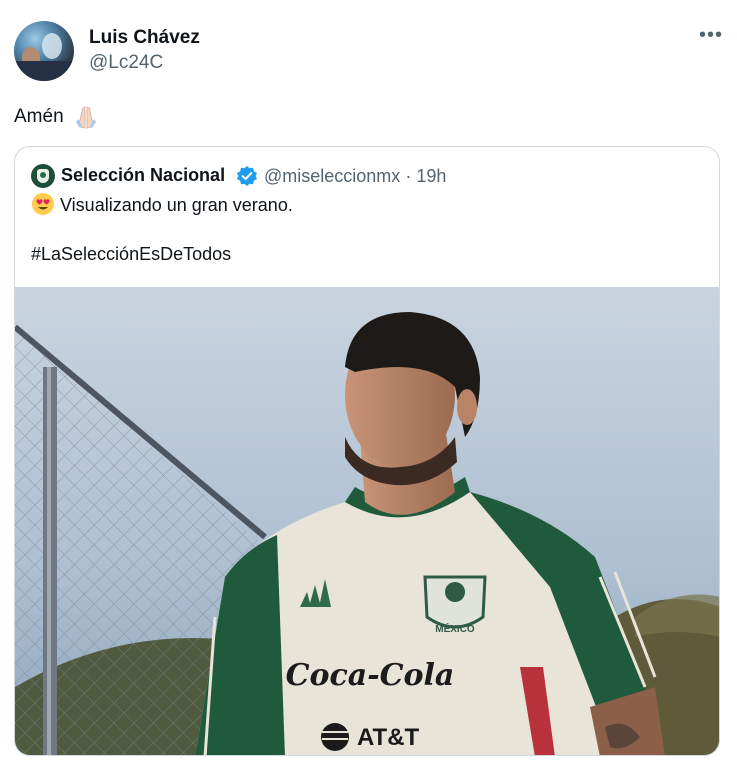  What do you see at coordinates (126, 63) in the screenshot?
I see `author-handle: @Lc24C` at bounding box center [126, 63].